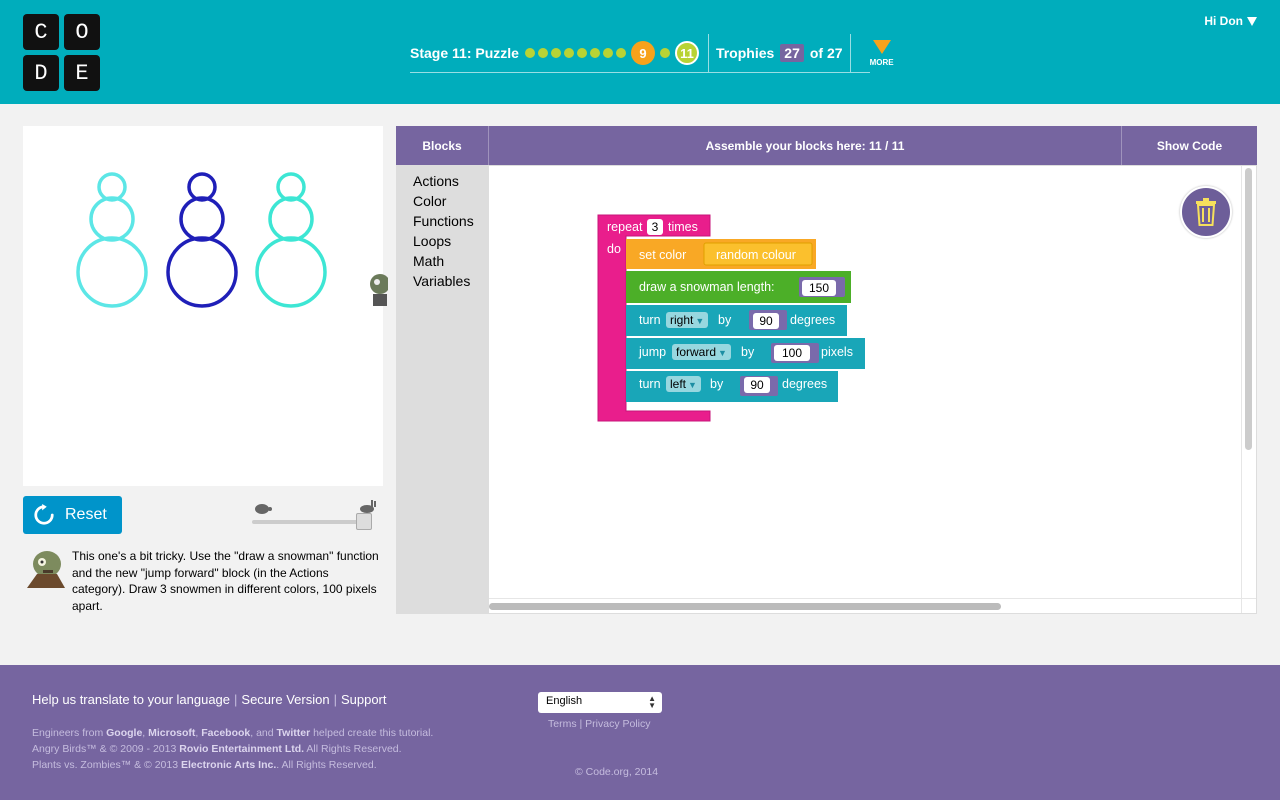 The height and width of the screenshot is (800, 1280). Describe the element at coordinates (379, 290) in the screenshot. I see `zombie-character` at that location.